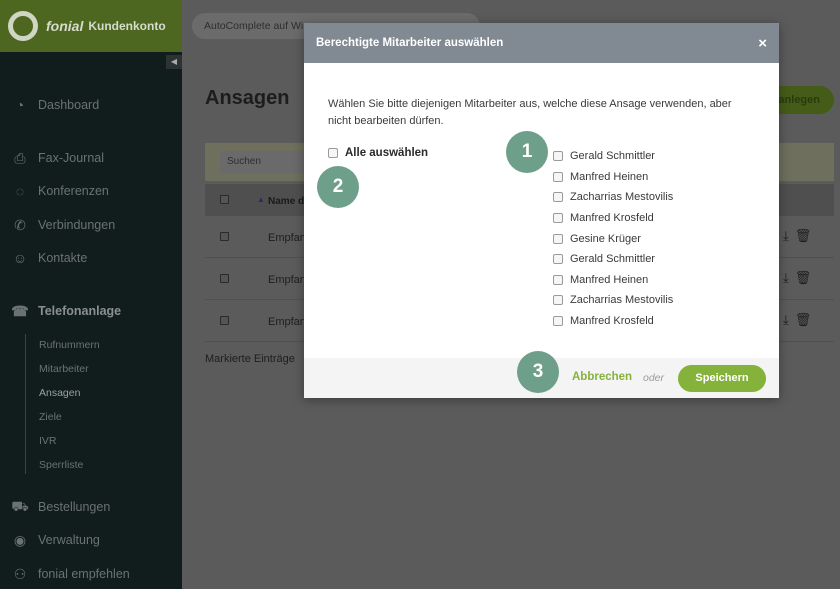 Image resolution: width=840 pixels, height=589 pixels. What do you see at coordinates (59, 393) in the screenshot?
I see `sidebar-subitem-ansagen: Ansagen` at bounding box center [59, 393].